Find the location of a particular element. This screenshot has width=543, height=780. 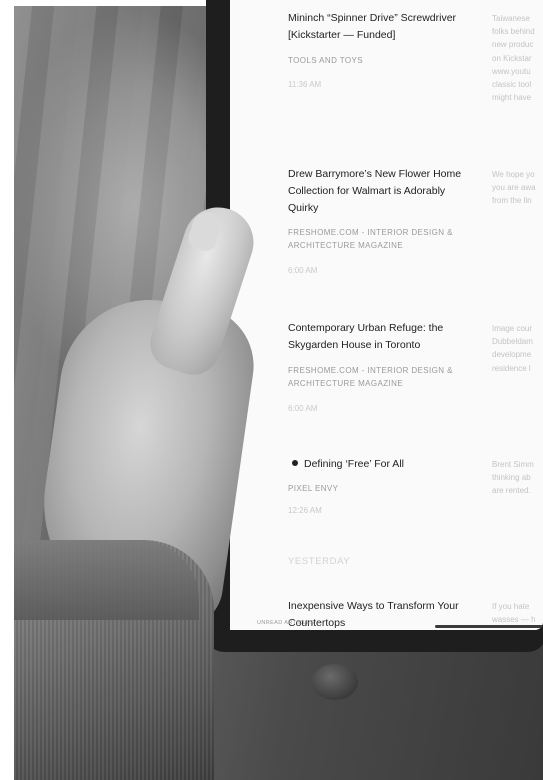

excerpt-line: Dubbeldam is located at coordinates (512, 342).